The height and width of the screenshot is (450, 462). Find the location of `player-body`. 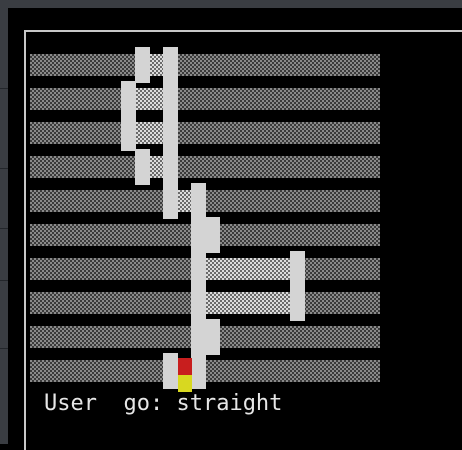

player-body is located at coordinates (184, 366).